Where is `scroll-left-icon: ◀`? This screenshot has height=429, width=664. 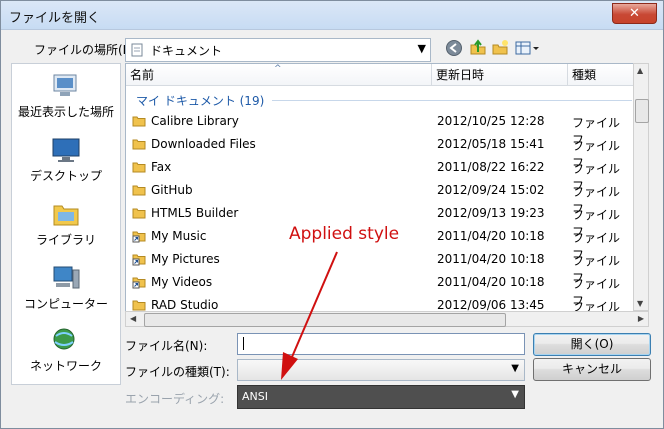 scroll-left-icon: ◀ is located at coordinates (133, 318).